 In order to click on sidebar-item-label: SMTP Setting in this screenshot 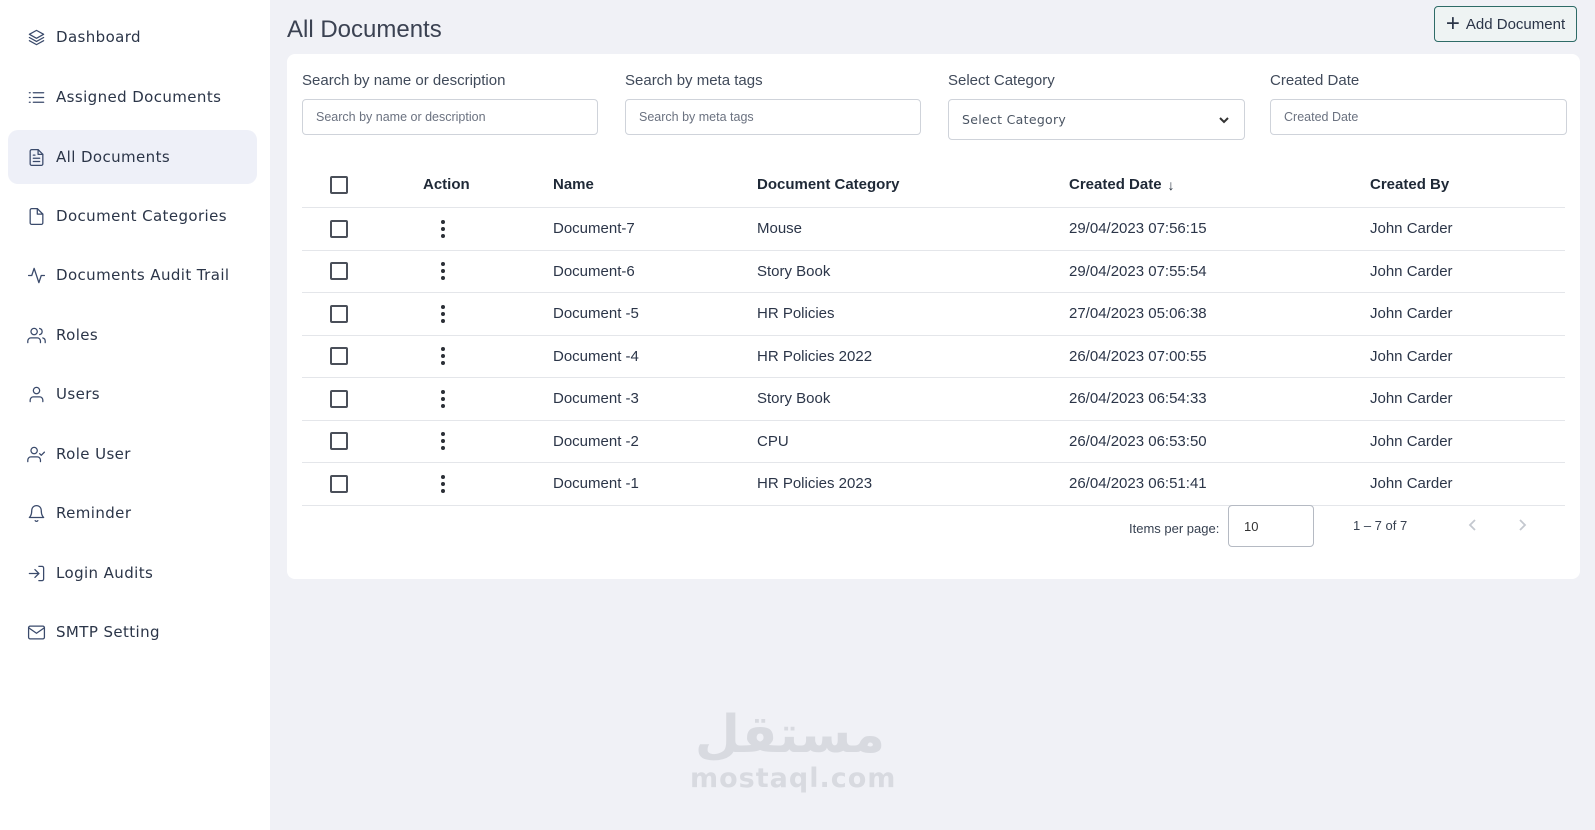, I will do `click(108, 632)`.